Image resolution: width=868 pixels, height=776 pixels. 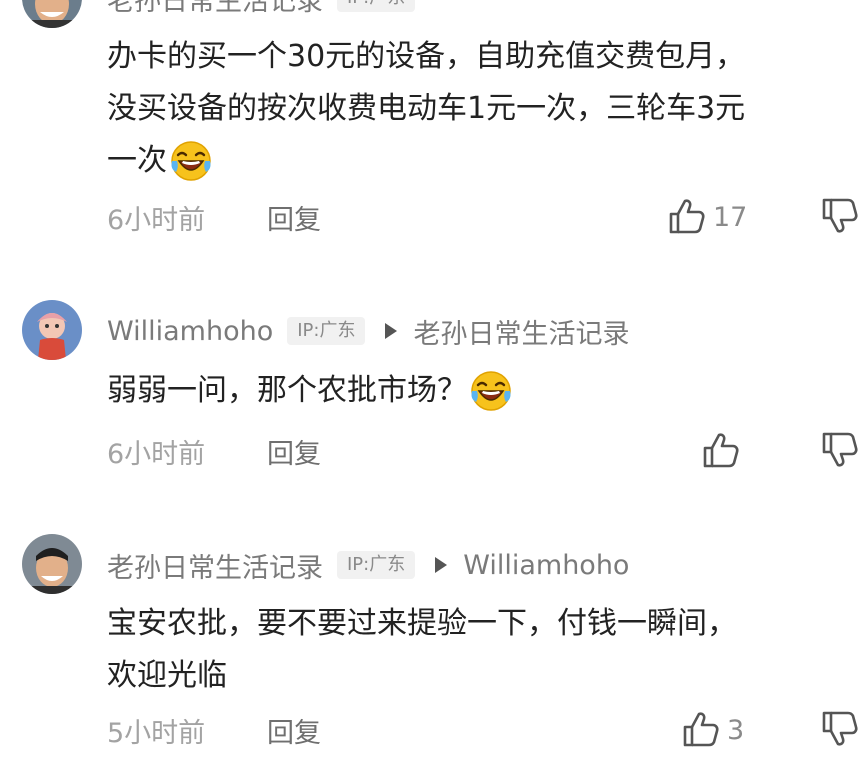 I want to click on comment-footer: 6小时前 回复 17, so click(x=484, y=217).